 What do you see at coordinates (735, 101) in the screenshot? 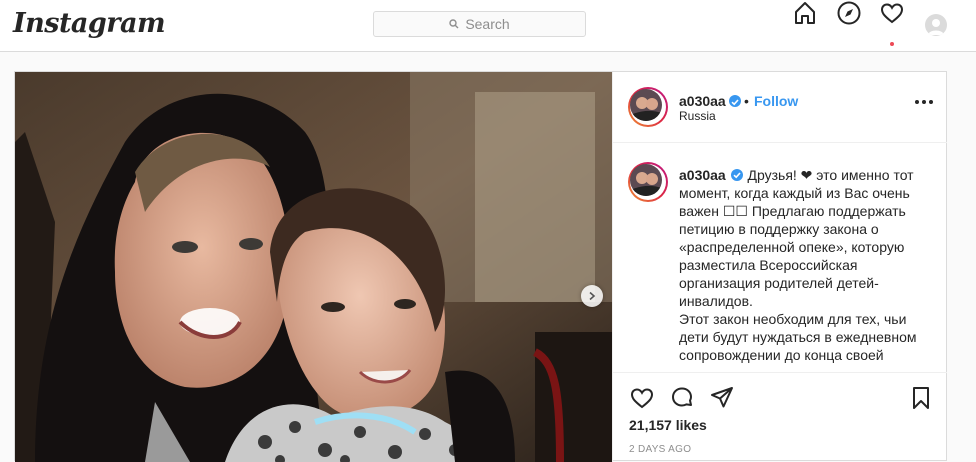
I see `verified-badge-icon` at bounding box center [735, 101].